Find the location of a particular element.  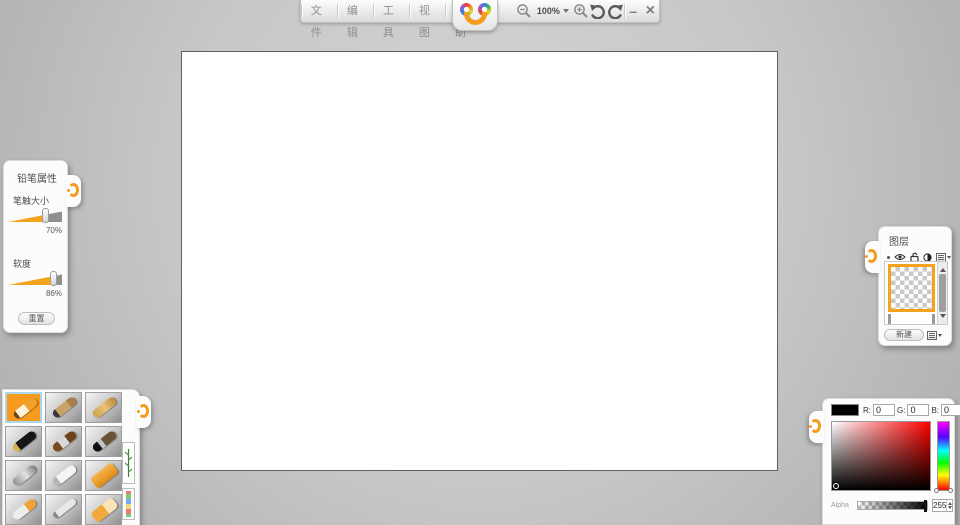

pencil-panel-title: 铅笔属性 is located at coordinates (37, 179).